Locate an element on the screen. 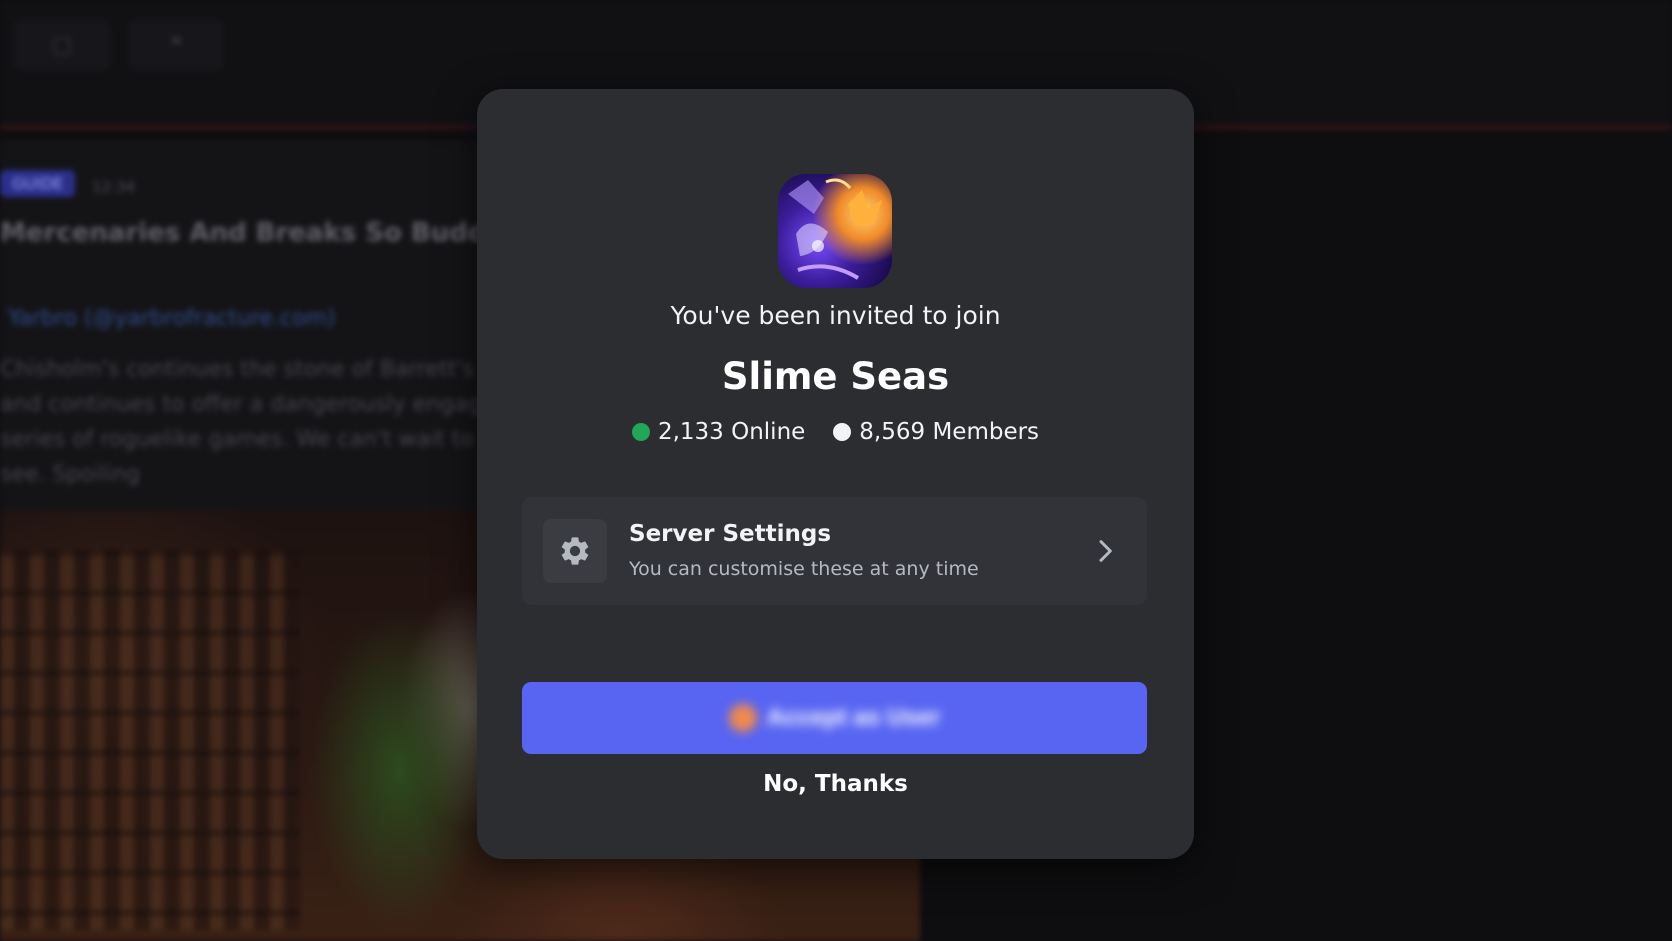 Image resolution: width=1672 pixels, height=941 pixels. invite-subtitle: You've been invited to join is located at coordinates (835, 315).